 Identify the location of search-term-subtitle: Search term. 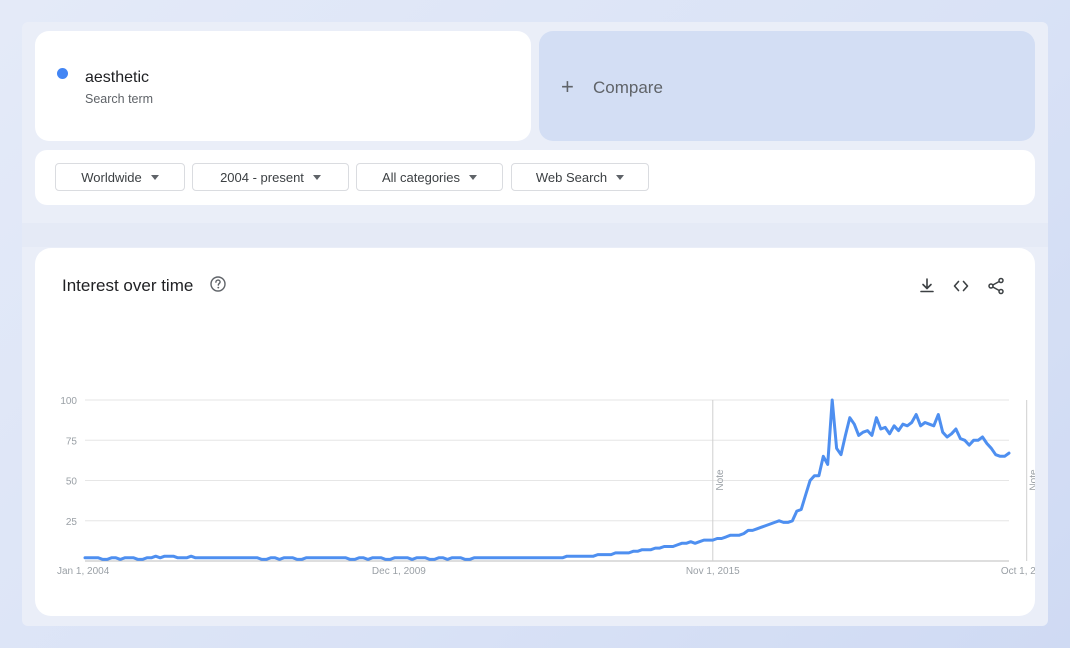
(119, 99).